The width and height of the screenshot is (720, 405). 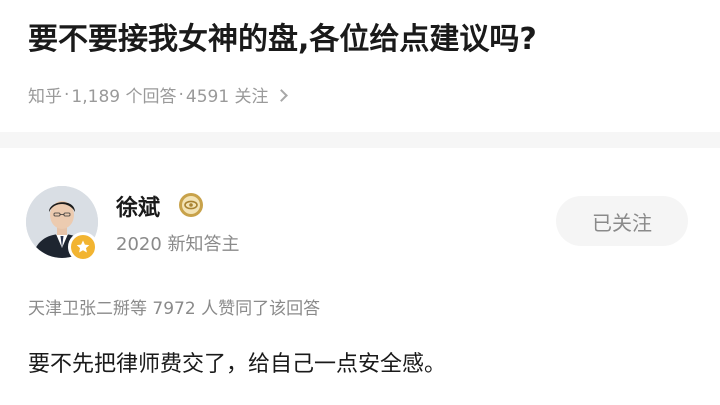 I want to click on star-badge-icon, so click(x=83, y=247).